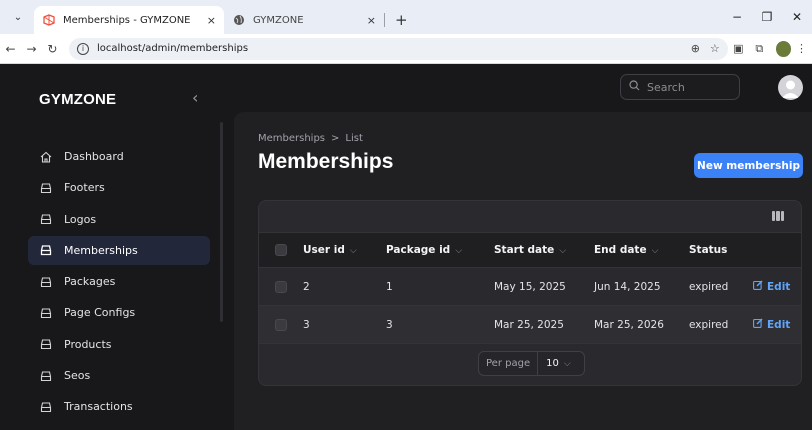 The width and height of the screenshot is (812, 430). I want to click on extensions-icon: ⧉, so click(759, 49).